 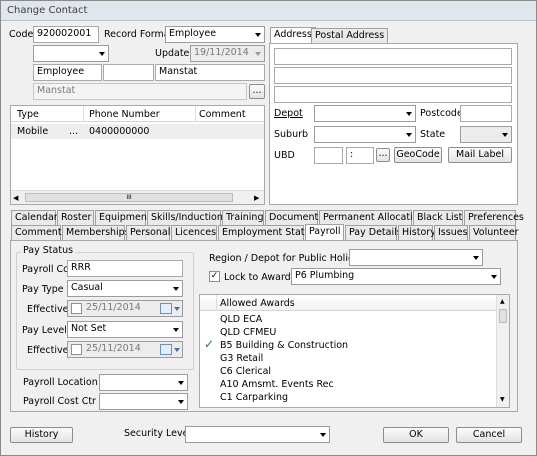 What do you see at coordinates (21, 34) in the screenshot?
I see `code-label: Code` at bounding box center [21, 34].